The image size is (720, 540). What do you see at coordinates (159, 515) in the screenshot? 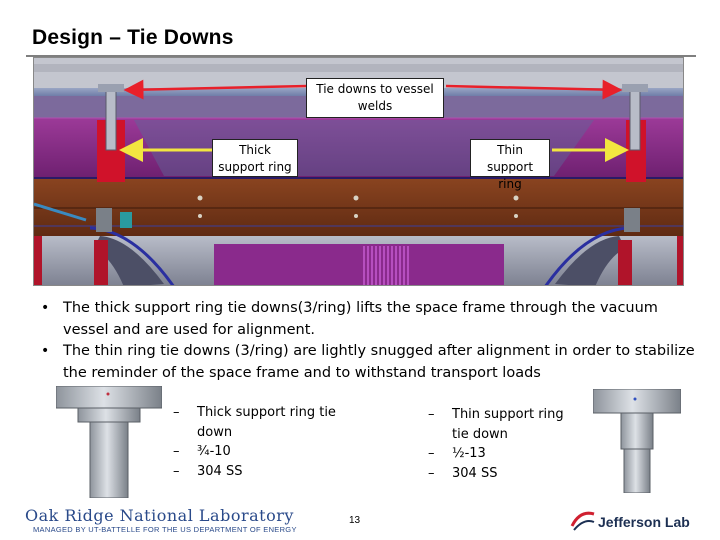
I see `ornl-name: Oak Ridge National Laboratory` at bounding box center [159, 515].